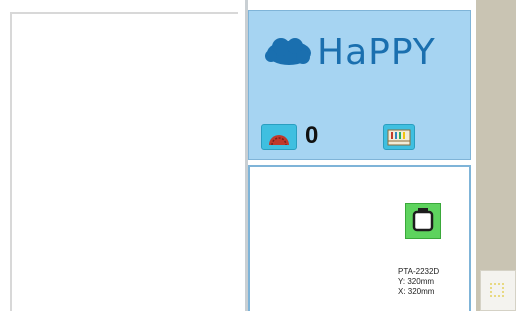 The image size is (516, 311). Describe the element at coordinates (312, 135) in the screenshot. I see `stitch-counter-value: 0` at that location.